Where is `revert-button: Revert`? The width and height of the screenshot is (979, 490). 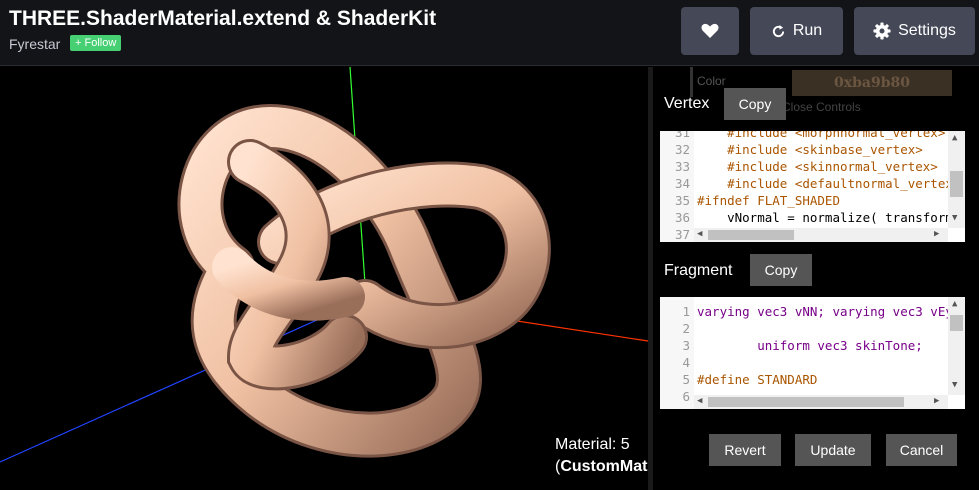
revert-button: Revert is located at coordinates (745, 450).